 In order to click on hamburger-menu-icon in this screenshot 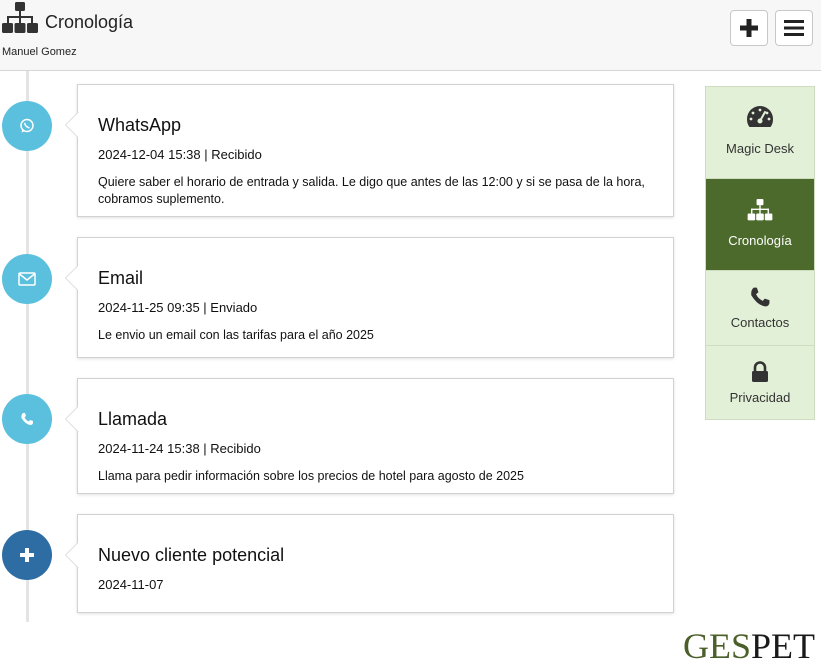, I will do `click(794, 28)`.